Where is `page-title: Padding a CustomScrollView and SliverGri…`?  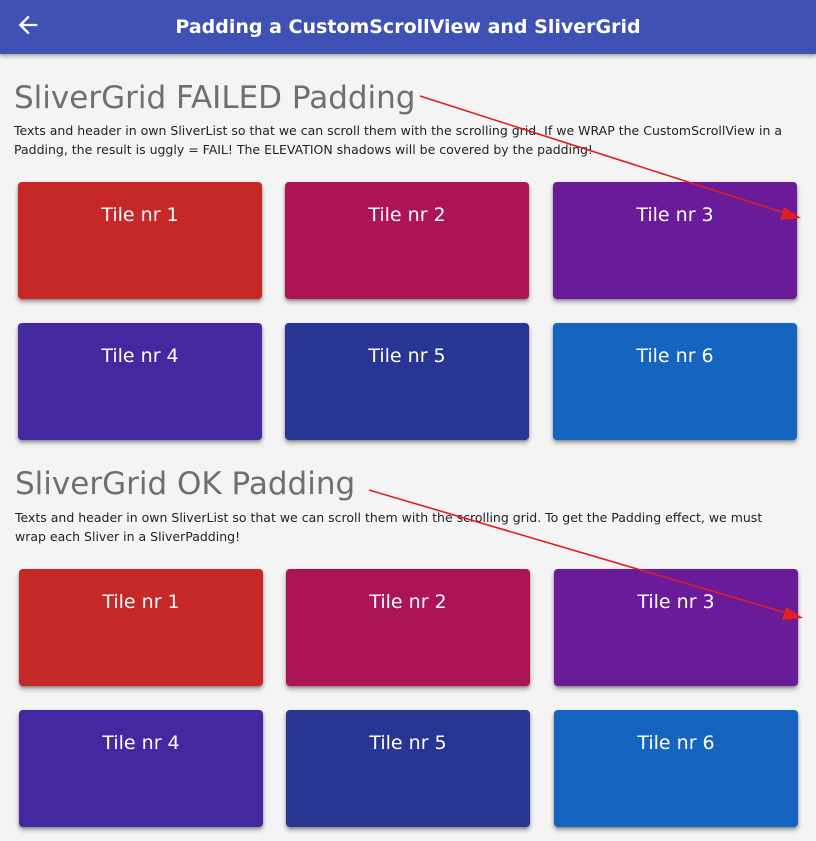 page-title: Padding a CustomScrollView and SliverGri… is located at coordinates (408, 27).